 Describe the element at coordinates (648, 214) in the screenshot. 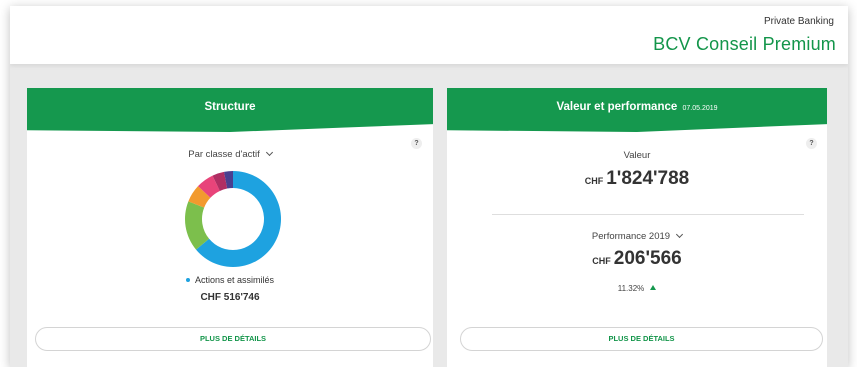

I see `divider` at that location.